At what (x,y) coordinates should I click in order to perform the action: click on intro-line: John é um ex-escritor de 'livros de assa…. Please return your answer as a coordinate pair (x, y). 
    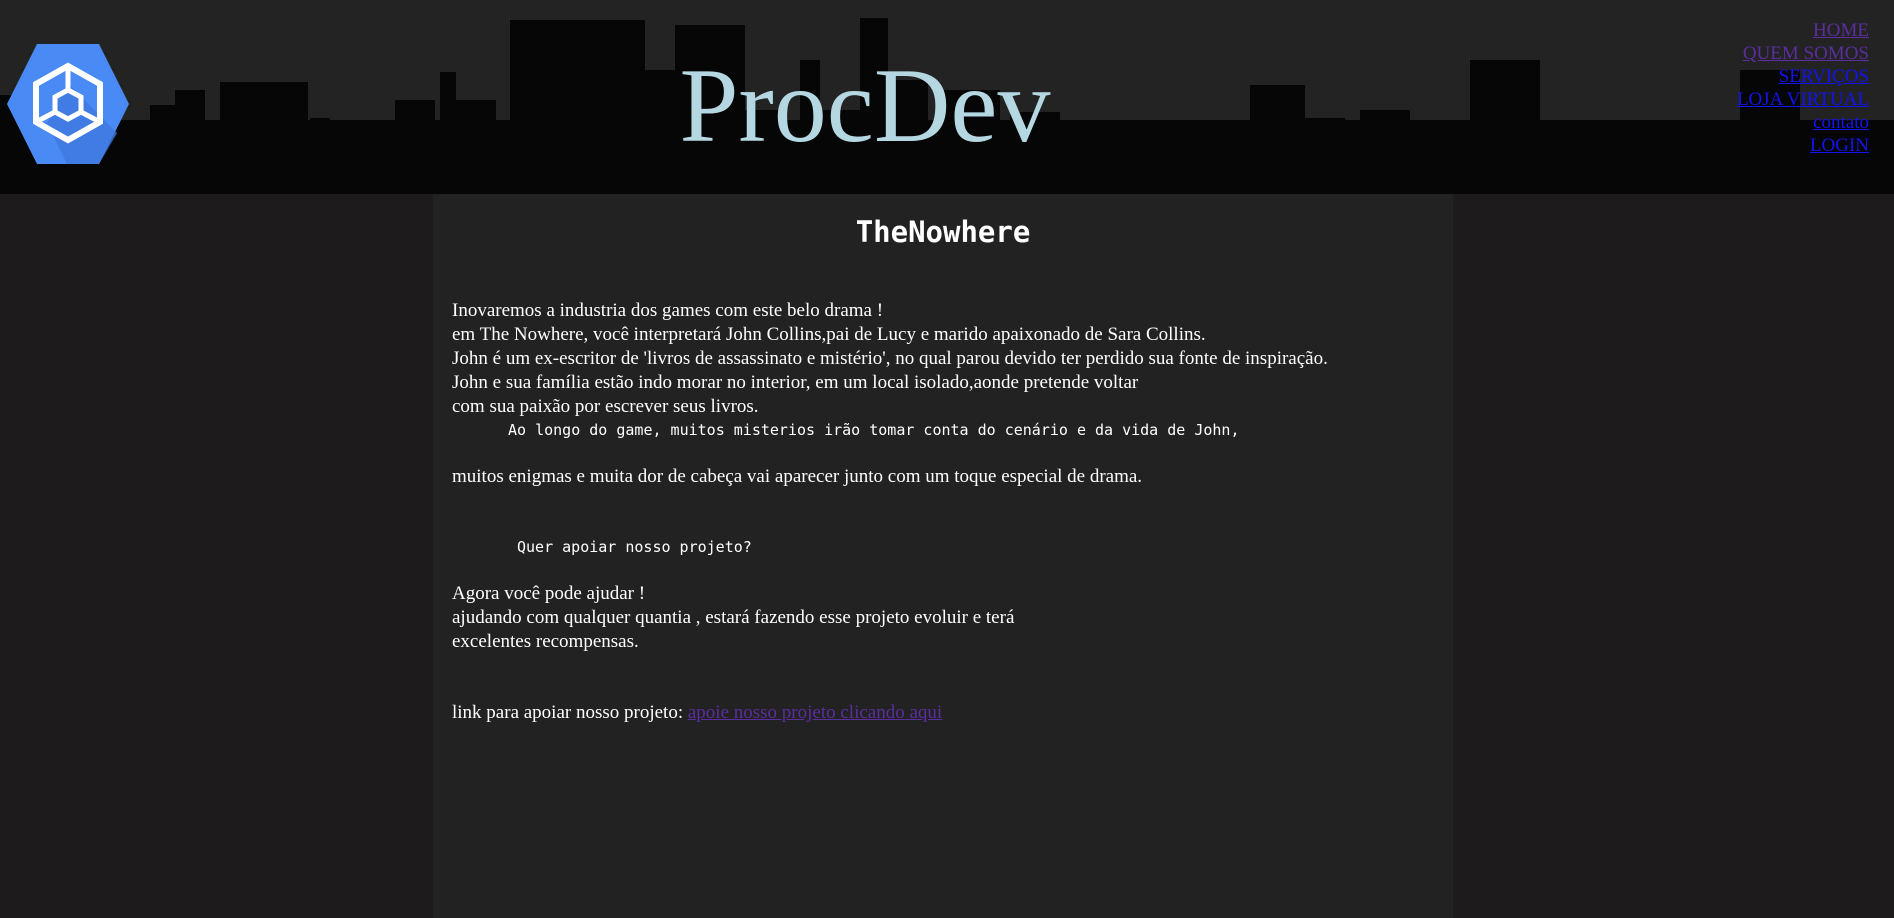
    Looking at the image, I should click on (890, 358).